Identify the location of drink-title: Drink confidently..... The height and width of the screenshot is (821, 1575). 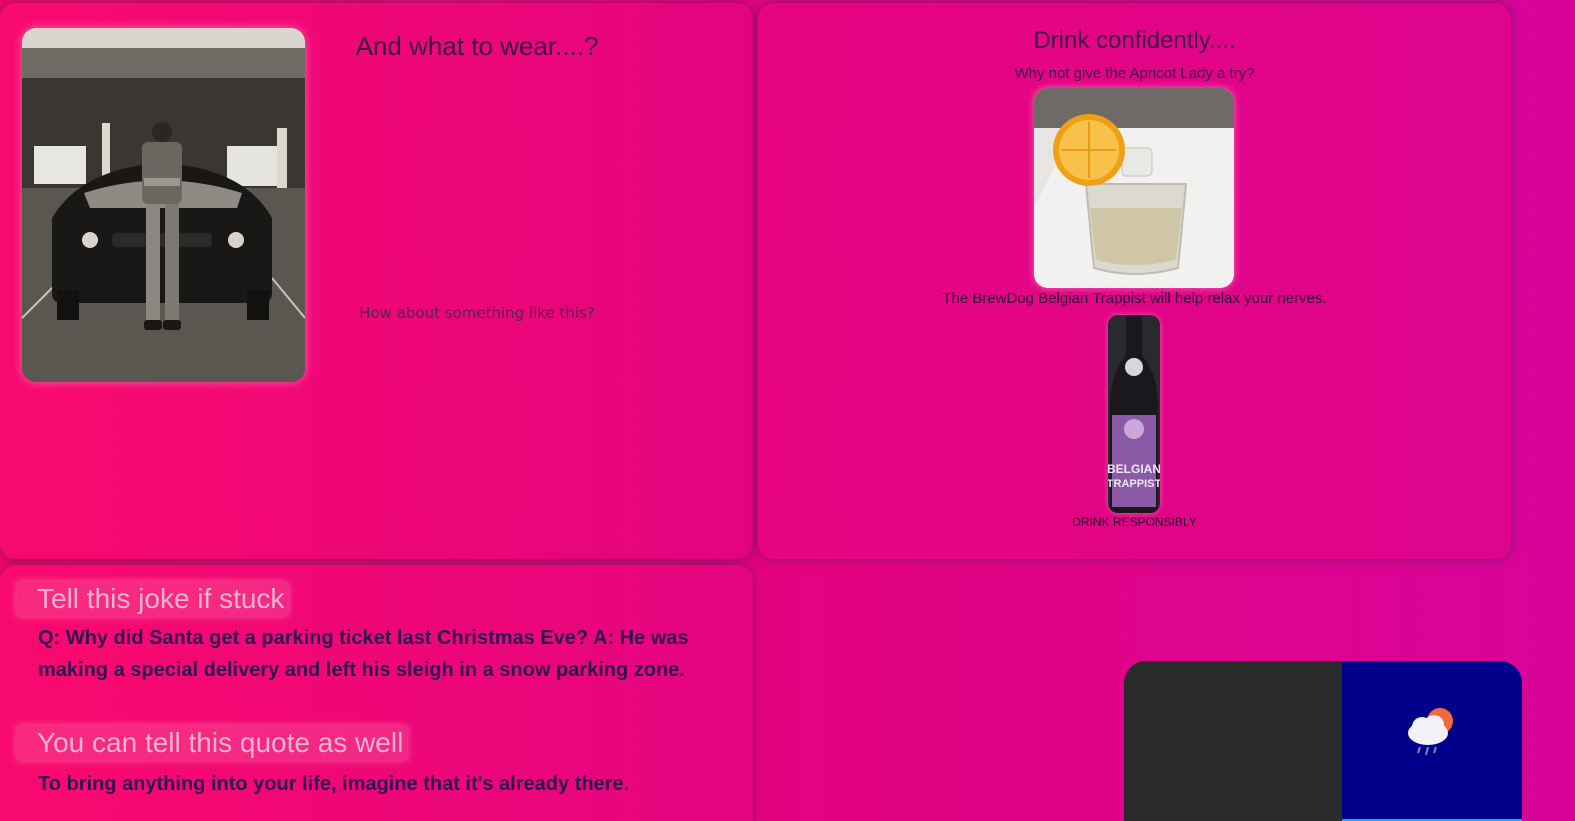
(1134, 40).